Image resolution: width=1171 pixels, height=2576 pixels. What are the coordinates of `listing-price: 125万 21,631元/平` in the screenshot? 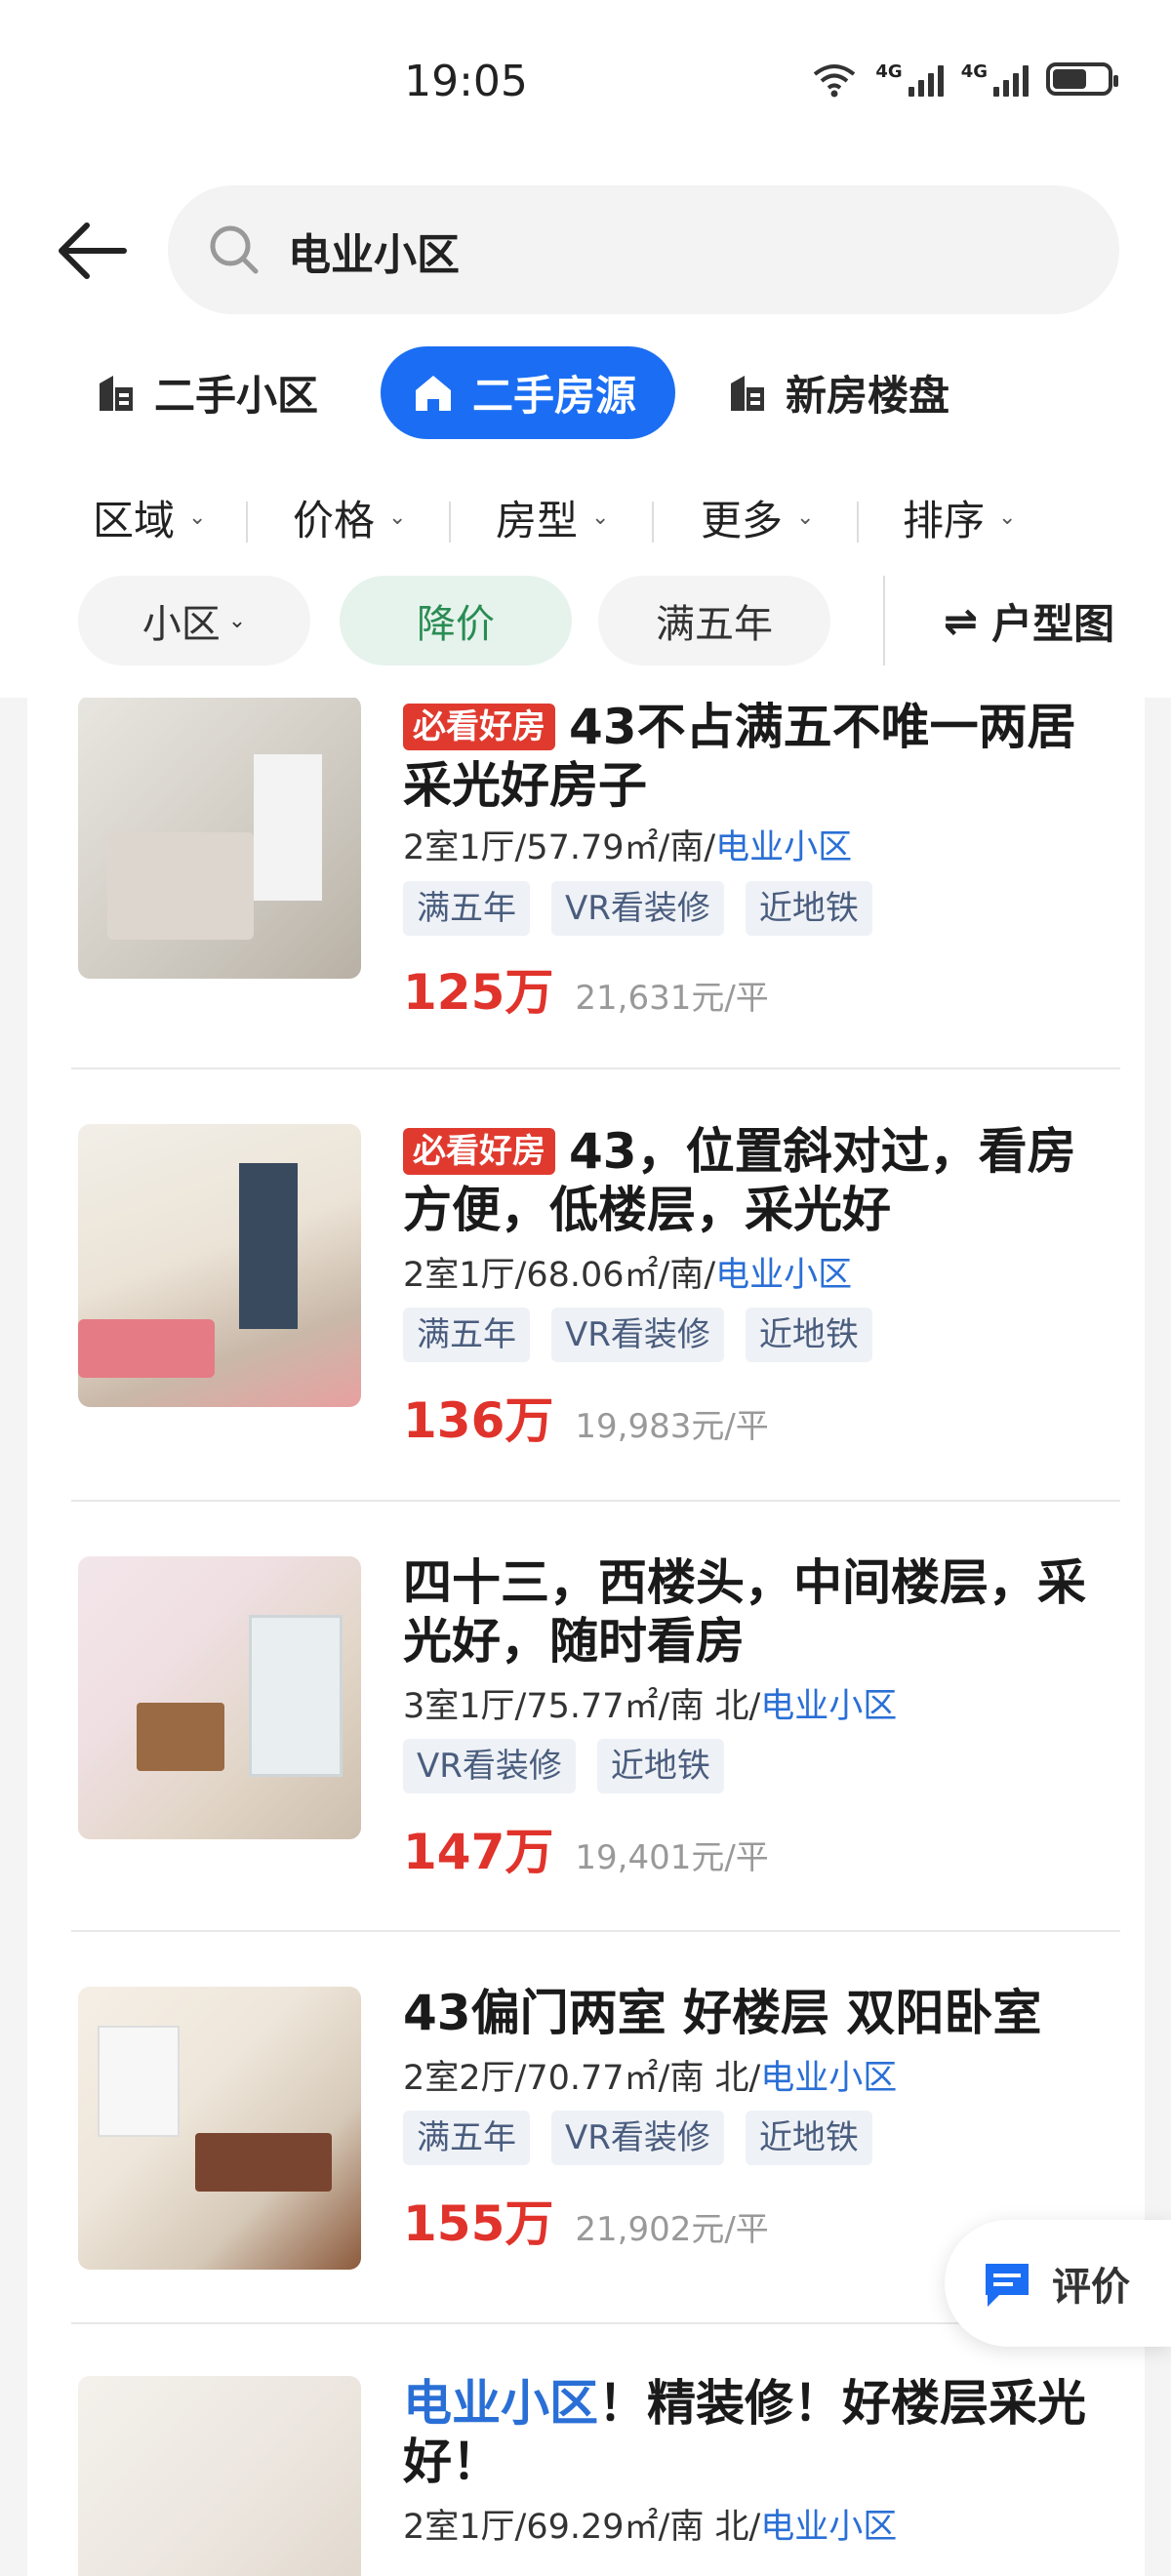 It's located at (586, 988).